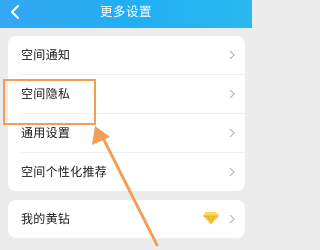 Image resolution: width=320 pixels, height=250 pixels. Describe the element at coordinates (211, 218) in the screenshot. I see `yellow-diamond-icon` at that location.